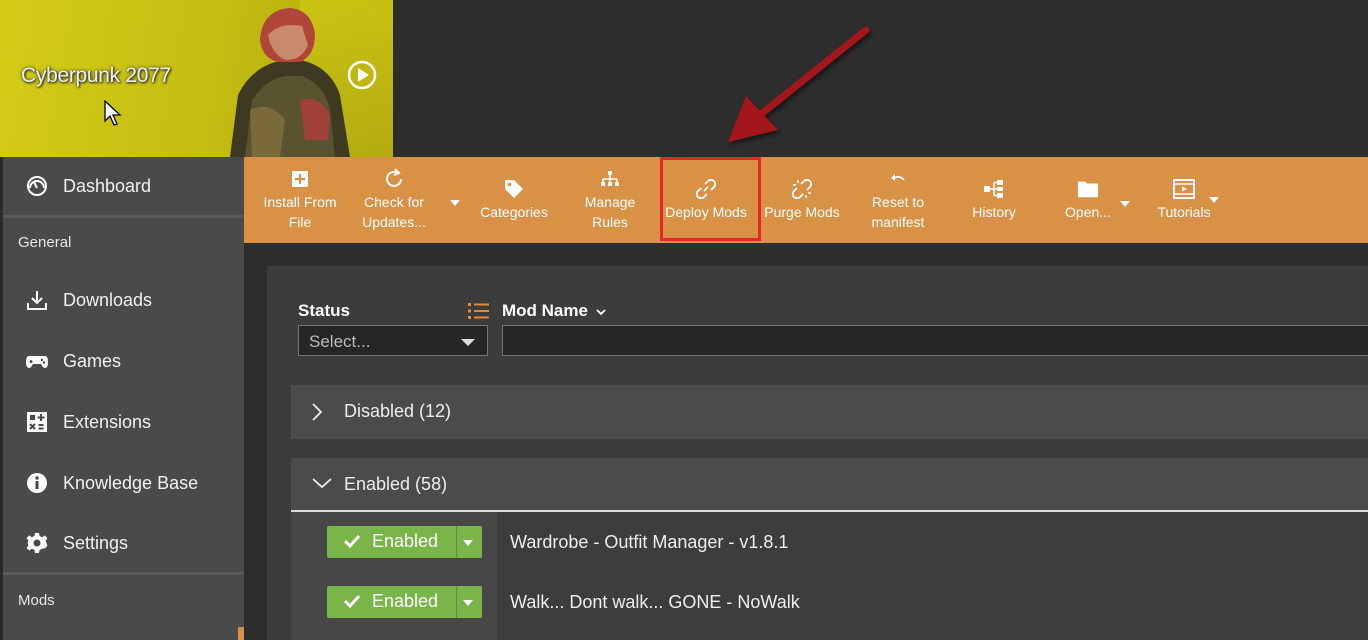 This screenshot has height=640, width=1368. I want to click on group-label: Disabled (12), so click(398, 411).